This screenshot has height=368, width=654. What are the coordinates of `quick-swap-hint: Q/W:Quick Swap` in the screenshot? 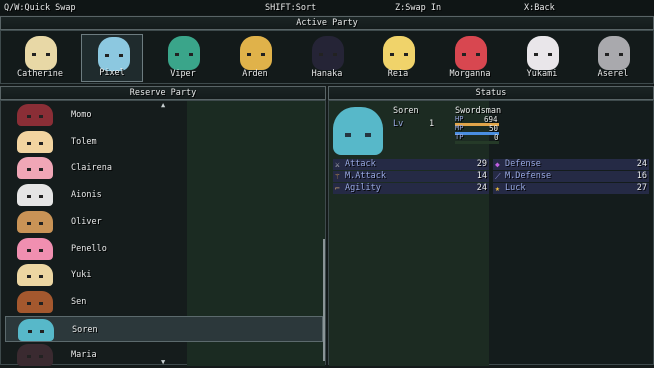 It's located at (40, 8).